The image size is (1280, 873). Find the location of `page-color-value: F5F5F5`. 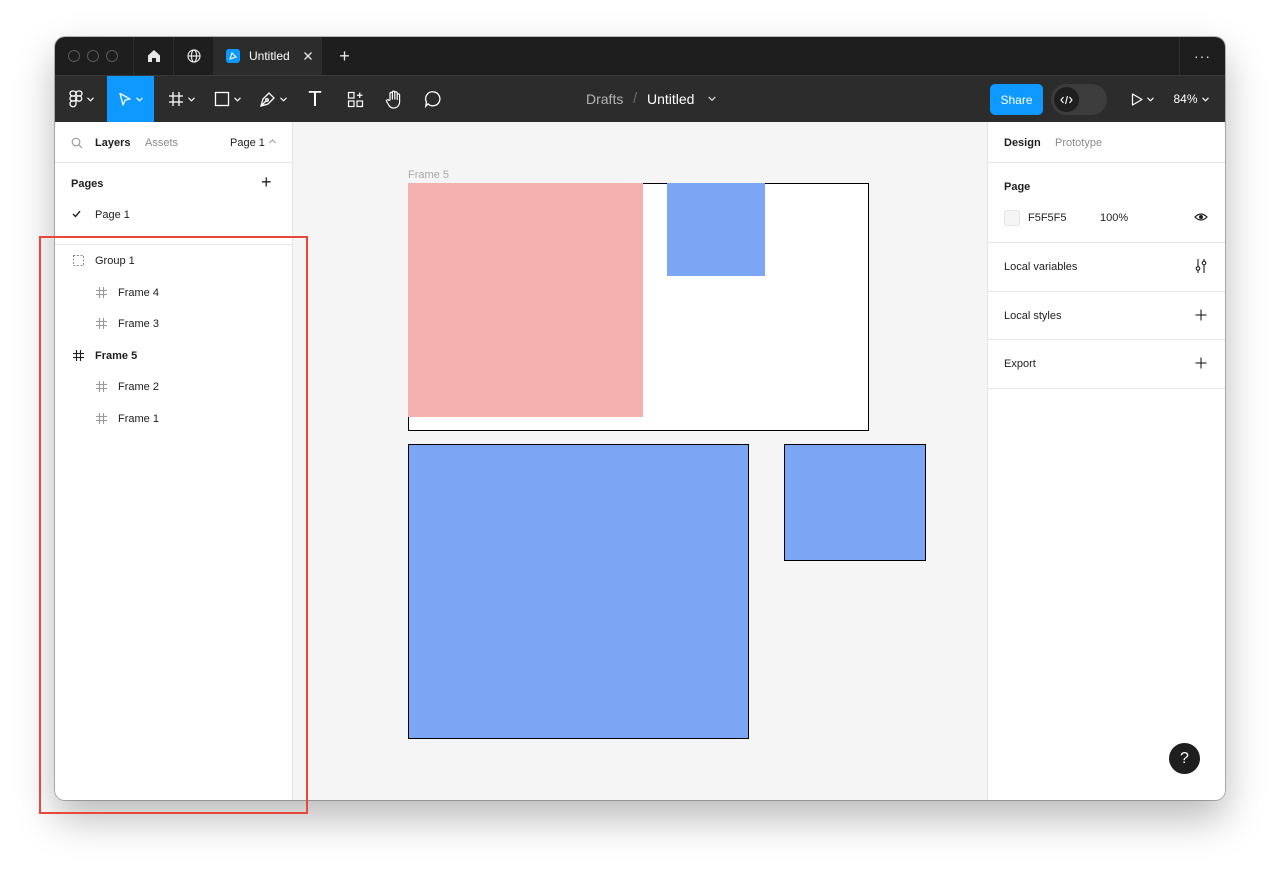

page-color-value: F5F5F5 is located at coordinates (1047, 218).